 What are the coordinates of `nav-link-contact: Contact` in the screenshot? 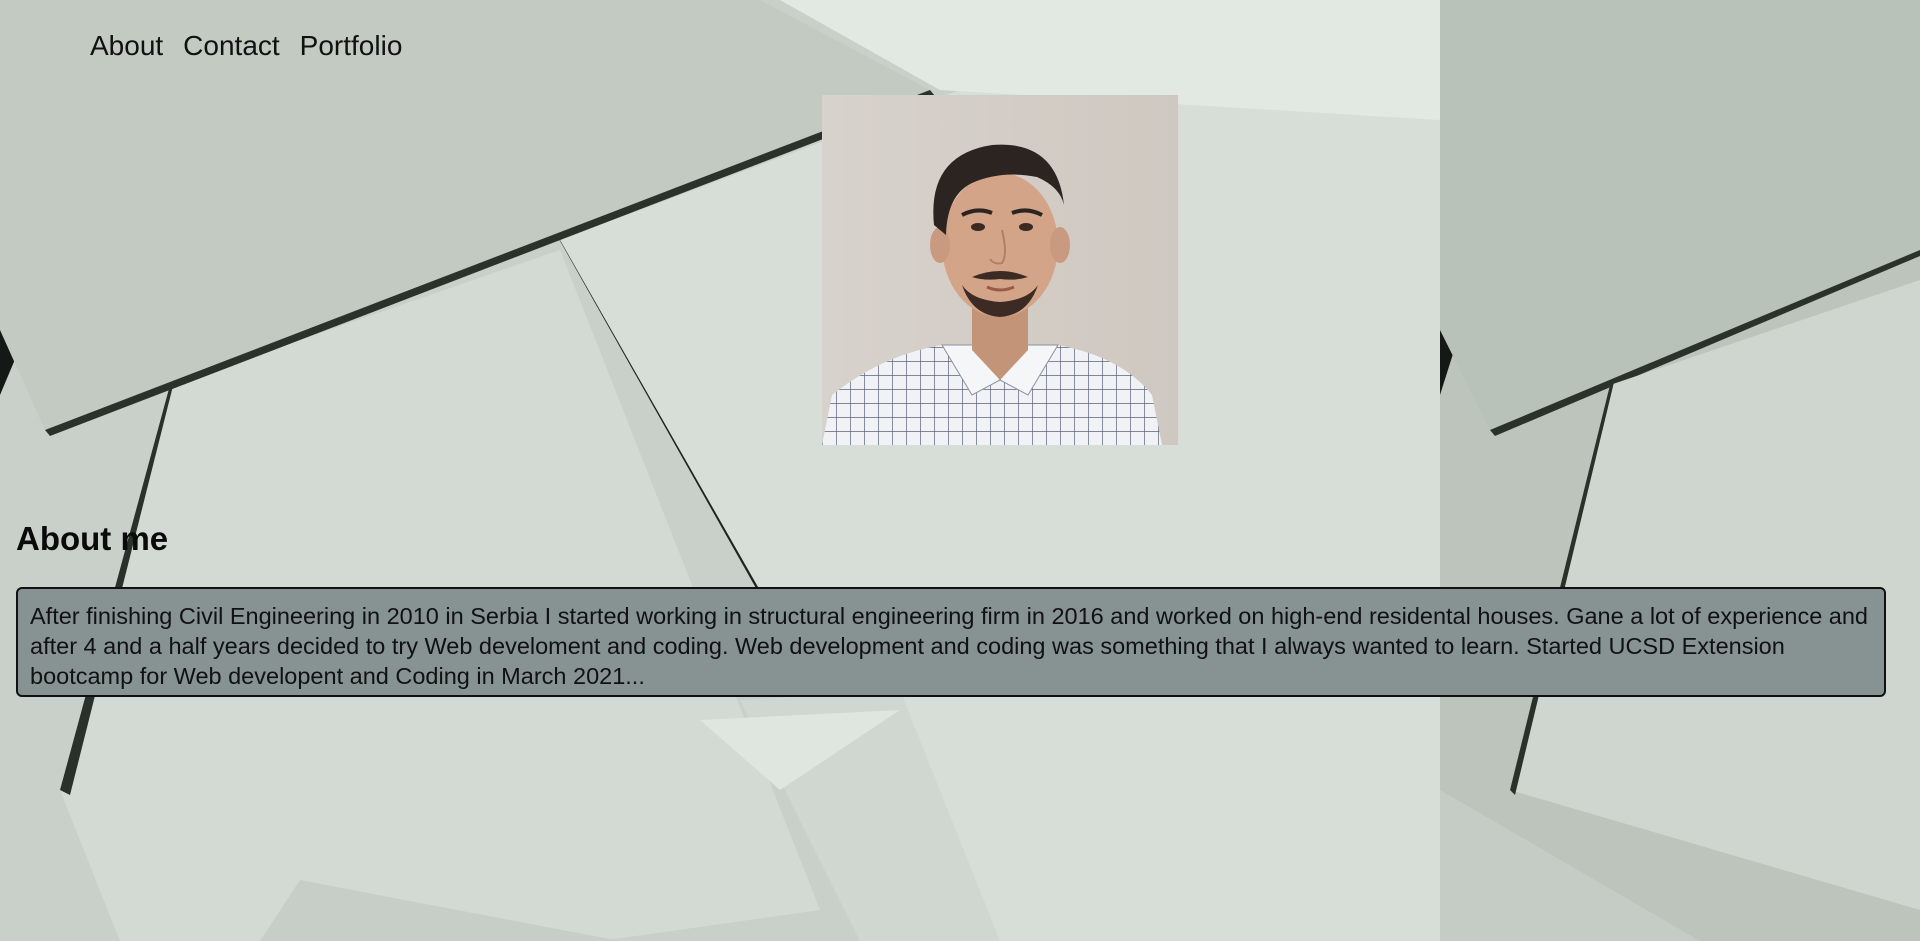 It's located at (231, 46).